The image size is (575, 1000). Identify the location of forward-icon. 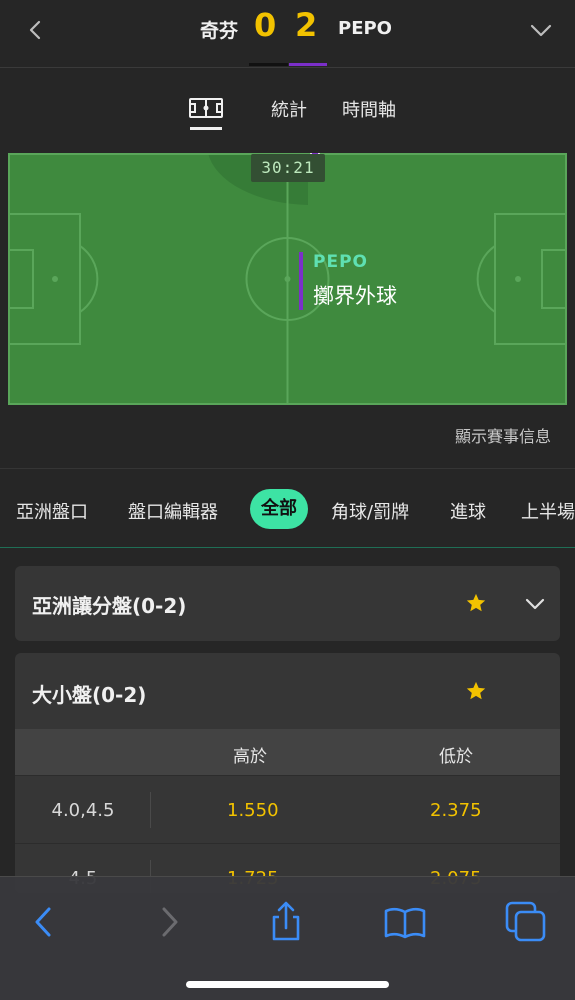
(170, 922).